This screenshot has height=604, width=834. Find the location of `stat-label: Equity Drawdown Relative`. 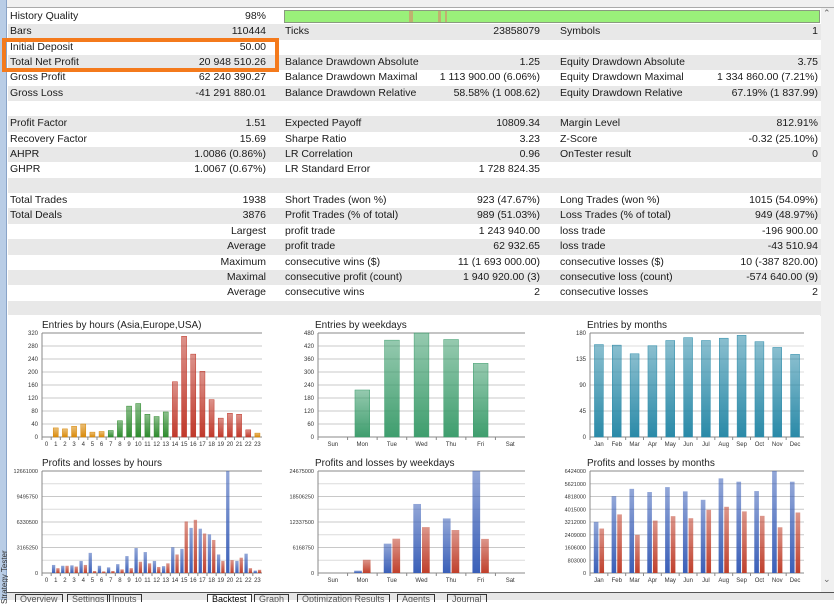

stat-label: Equity Drawdown Relative is located at coordinates (621, 92).